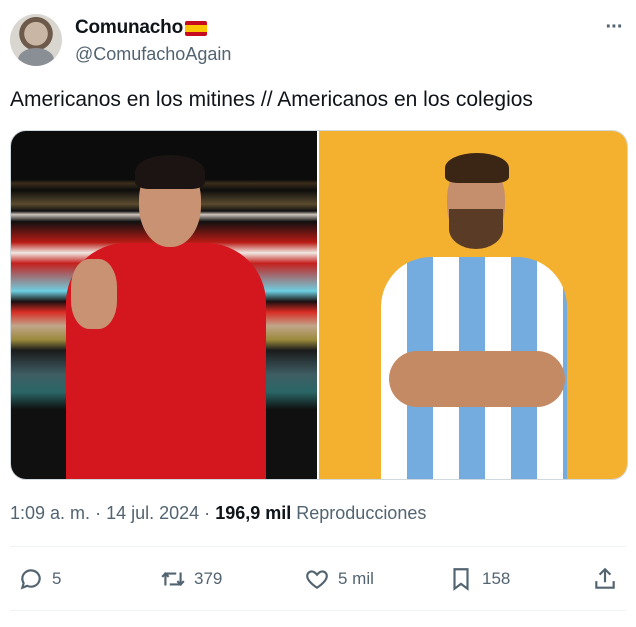 The width and height of the screenshot is (636, 627). I want to click on author-name-text: Comunacho, so click(129, 27).